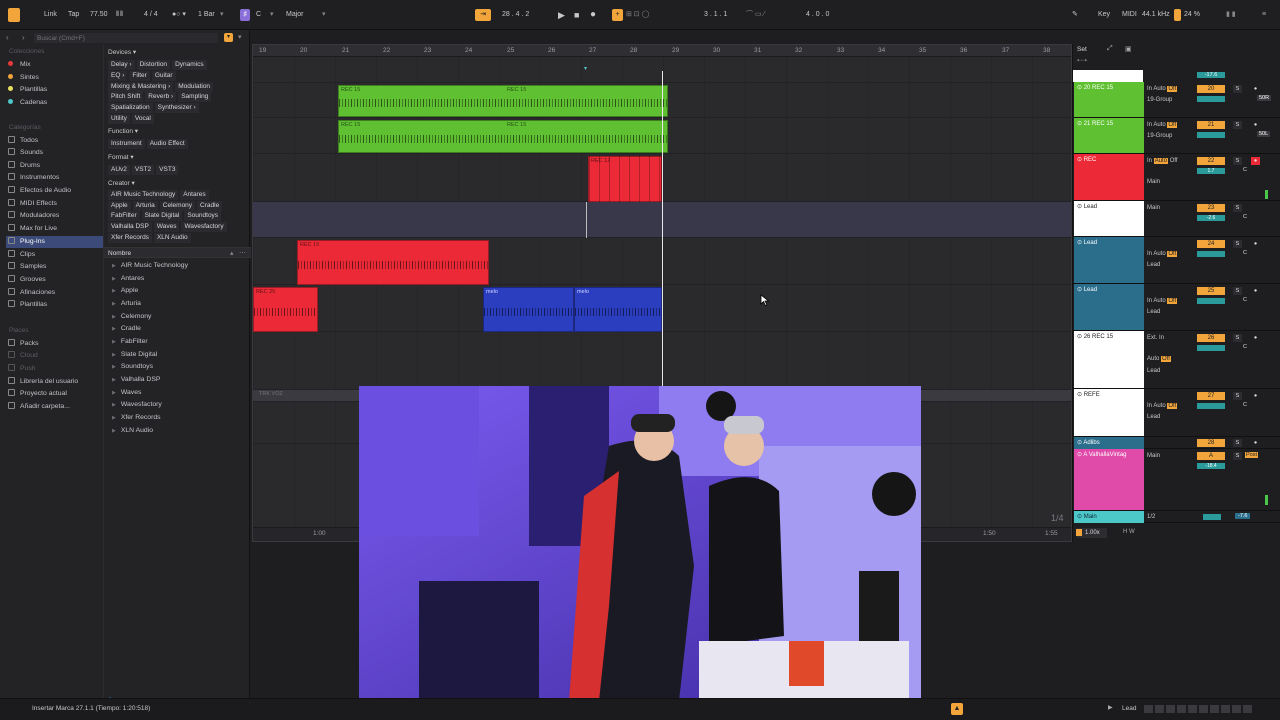  What do you see at coordinates (585, 68) in the screenshot?
I see `marker-arrow-icon: ▾` at bounding box center [585, 68].